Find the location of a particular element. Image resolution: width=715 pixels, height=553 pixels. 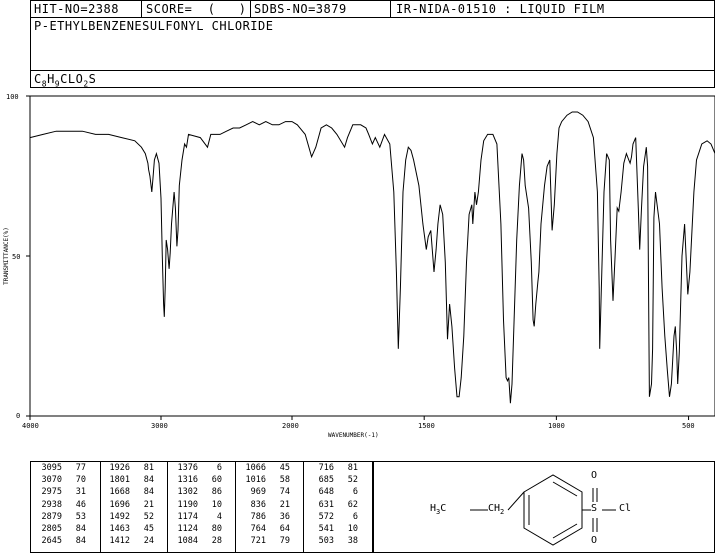

peak-wavenumber: 1492 is located at coordinates (119, 516).